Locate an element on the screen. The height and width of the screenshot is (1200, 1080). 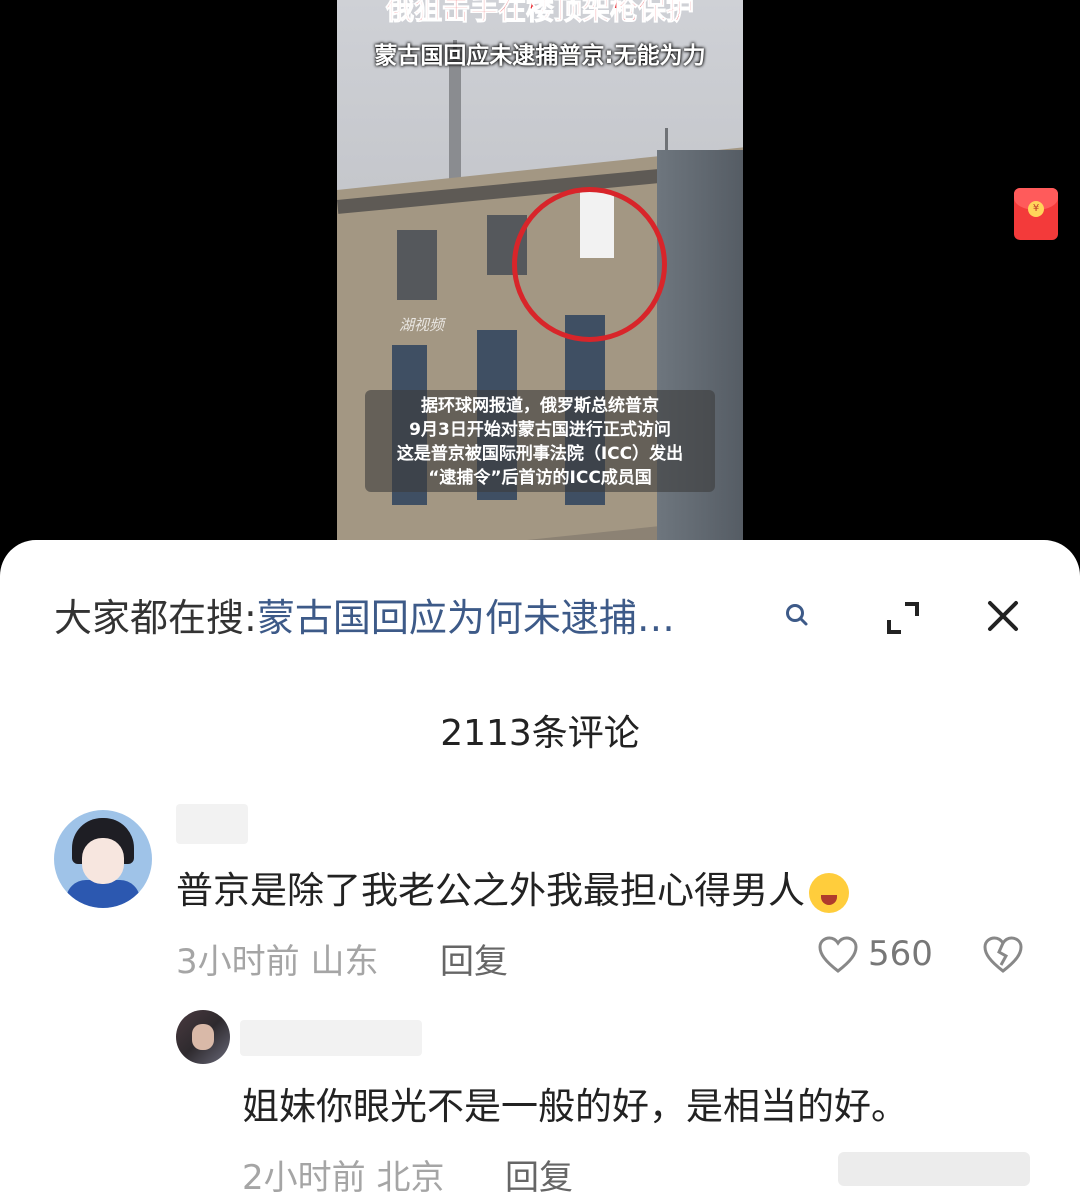
comment-time: 2小时前 is located at coordinates (304, 1178).